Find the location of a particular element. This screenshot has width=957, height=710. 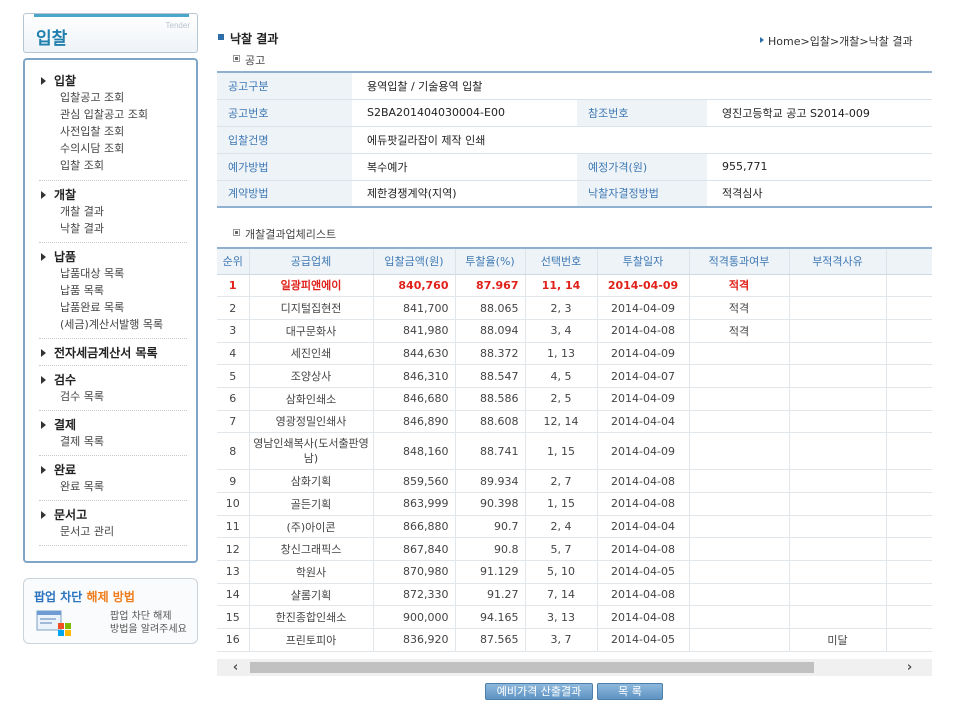

cell-rank: 5 is located at coordinates (233, 376).